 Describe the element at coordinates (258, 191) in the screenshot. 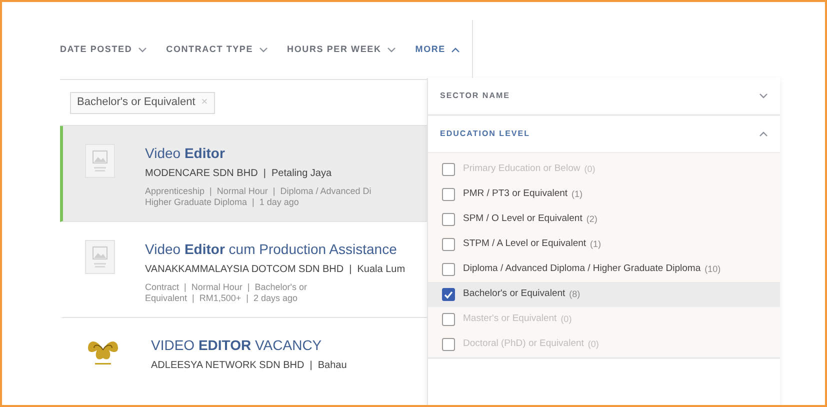

I see `job-details: Apprenticeship | Normal Hour | Diploma / Advanced Di` at that location.